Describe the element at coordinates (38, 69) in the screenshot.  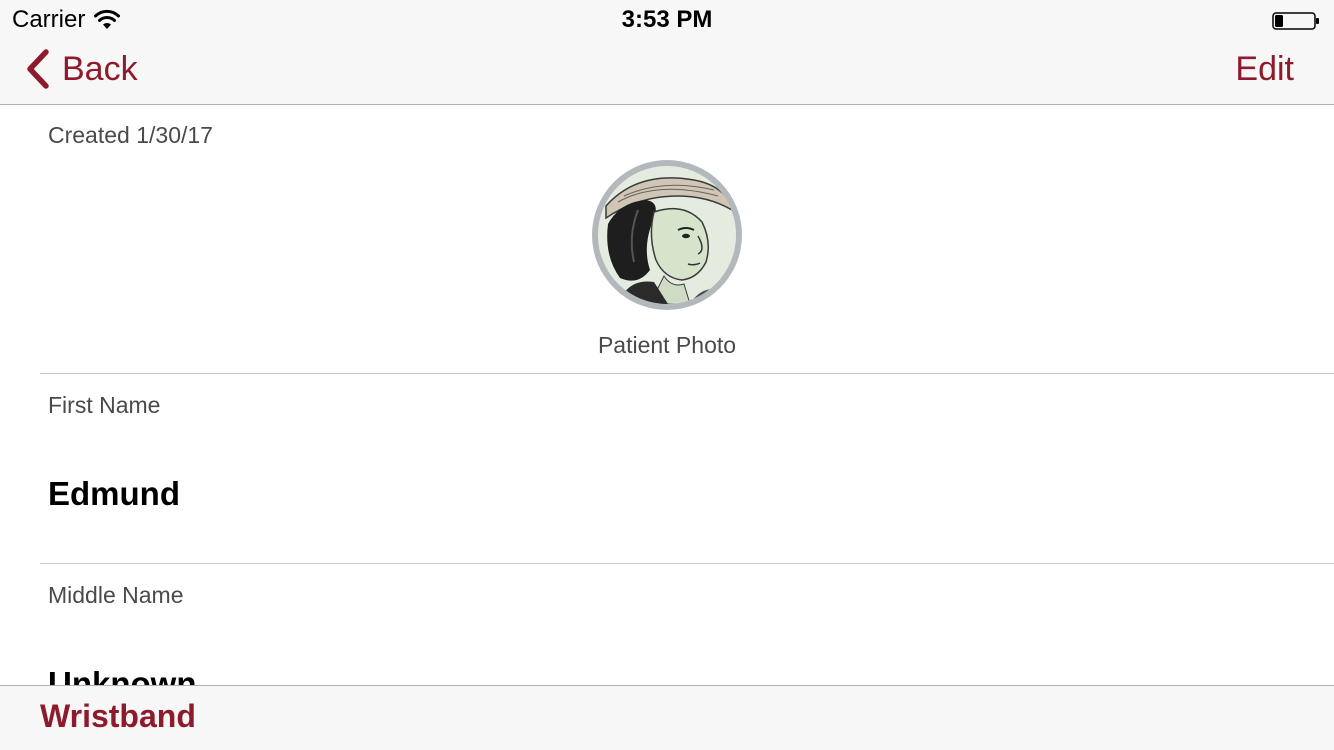
I see `chevron-left-icon` at that location.